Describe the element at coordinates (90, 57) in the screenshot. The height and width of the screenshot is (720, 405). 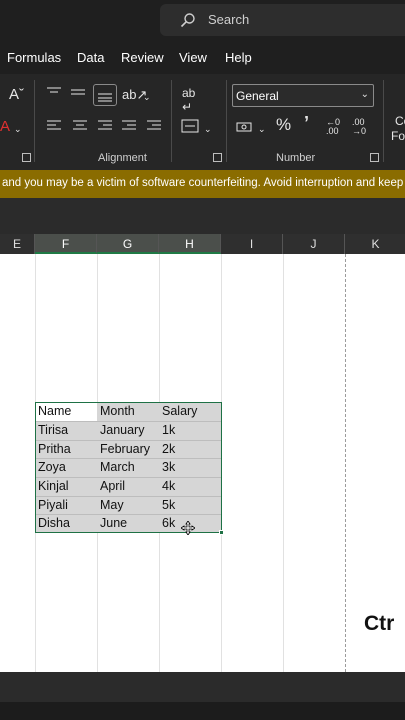
I see `tab-data: Data` at that location.